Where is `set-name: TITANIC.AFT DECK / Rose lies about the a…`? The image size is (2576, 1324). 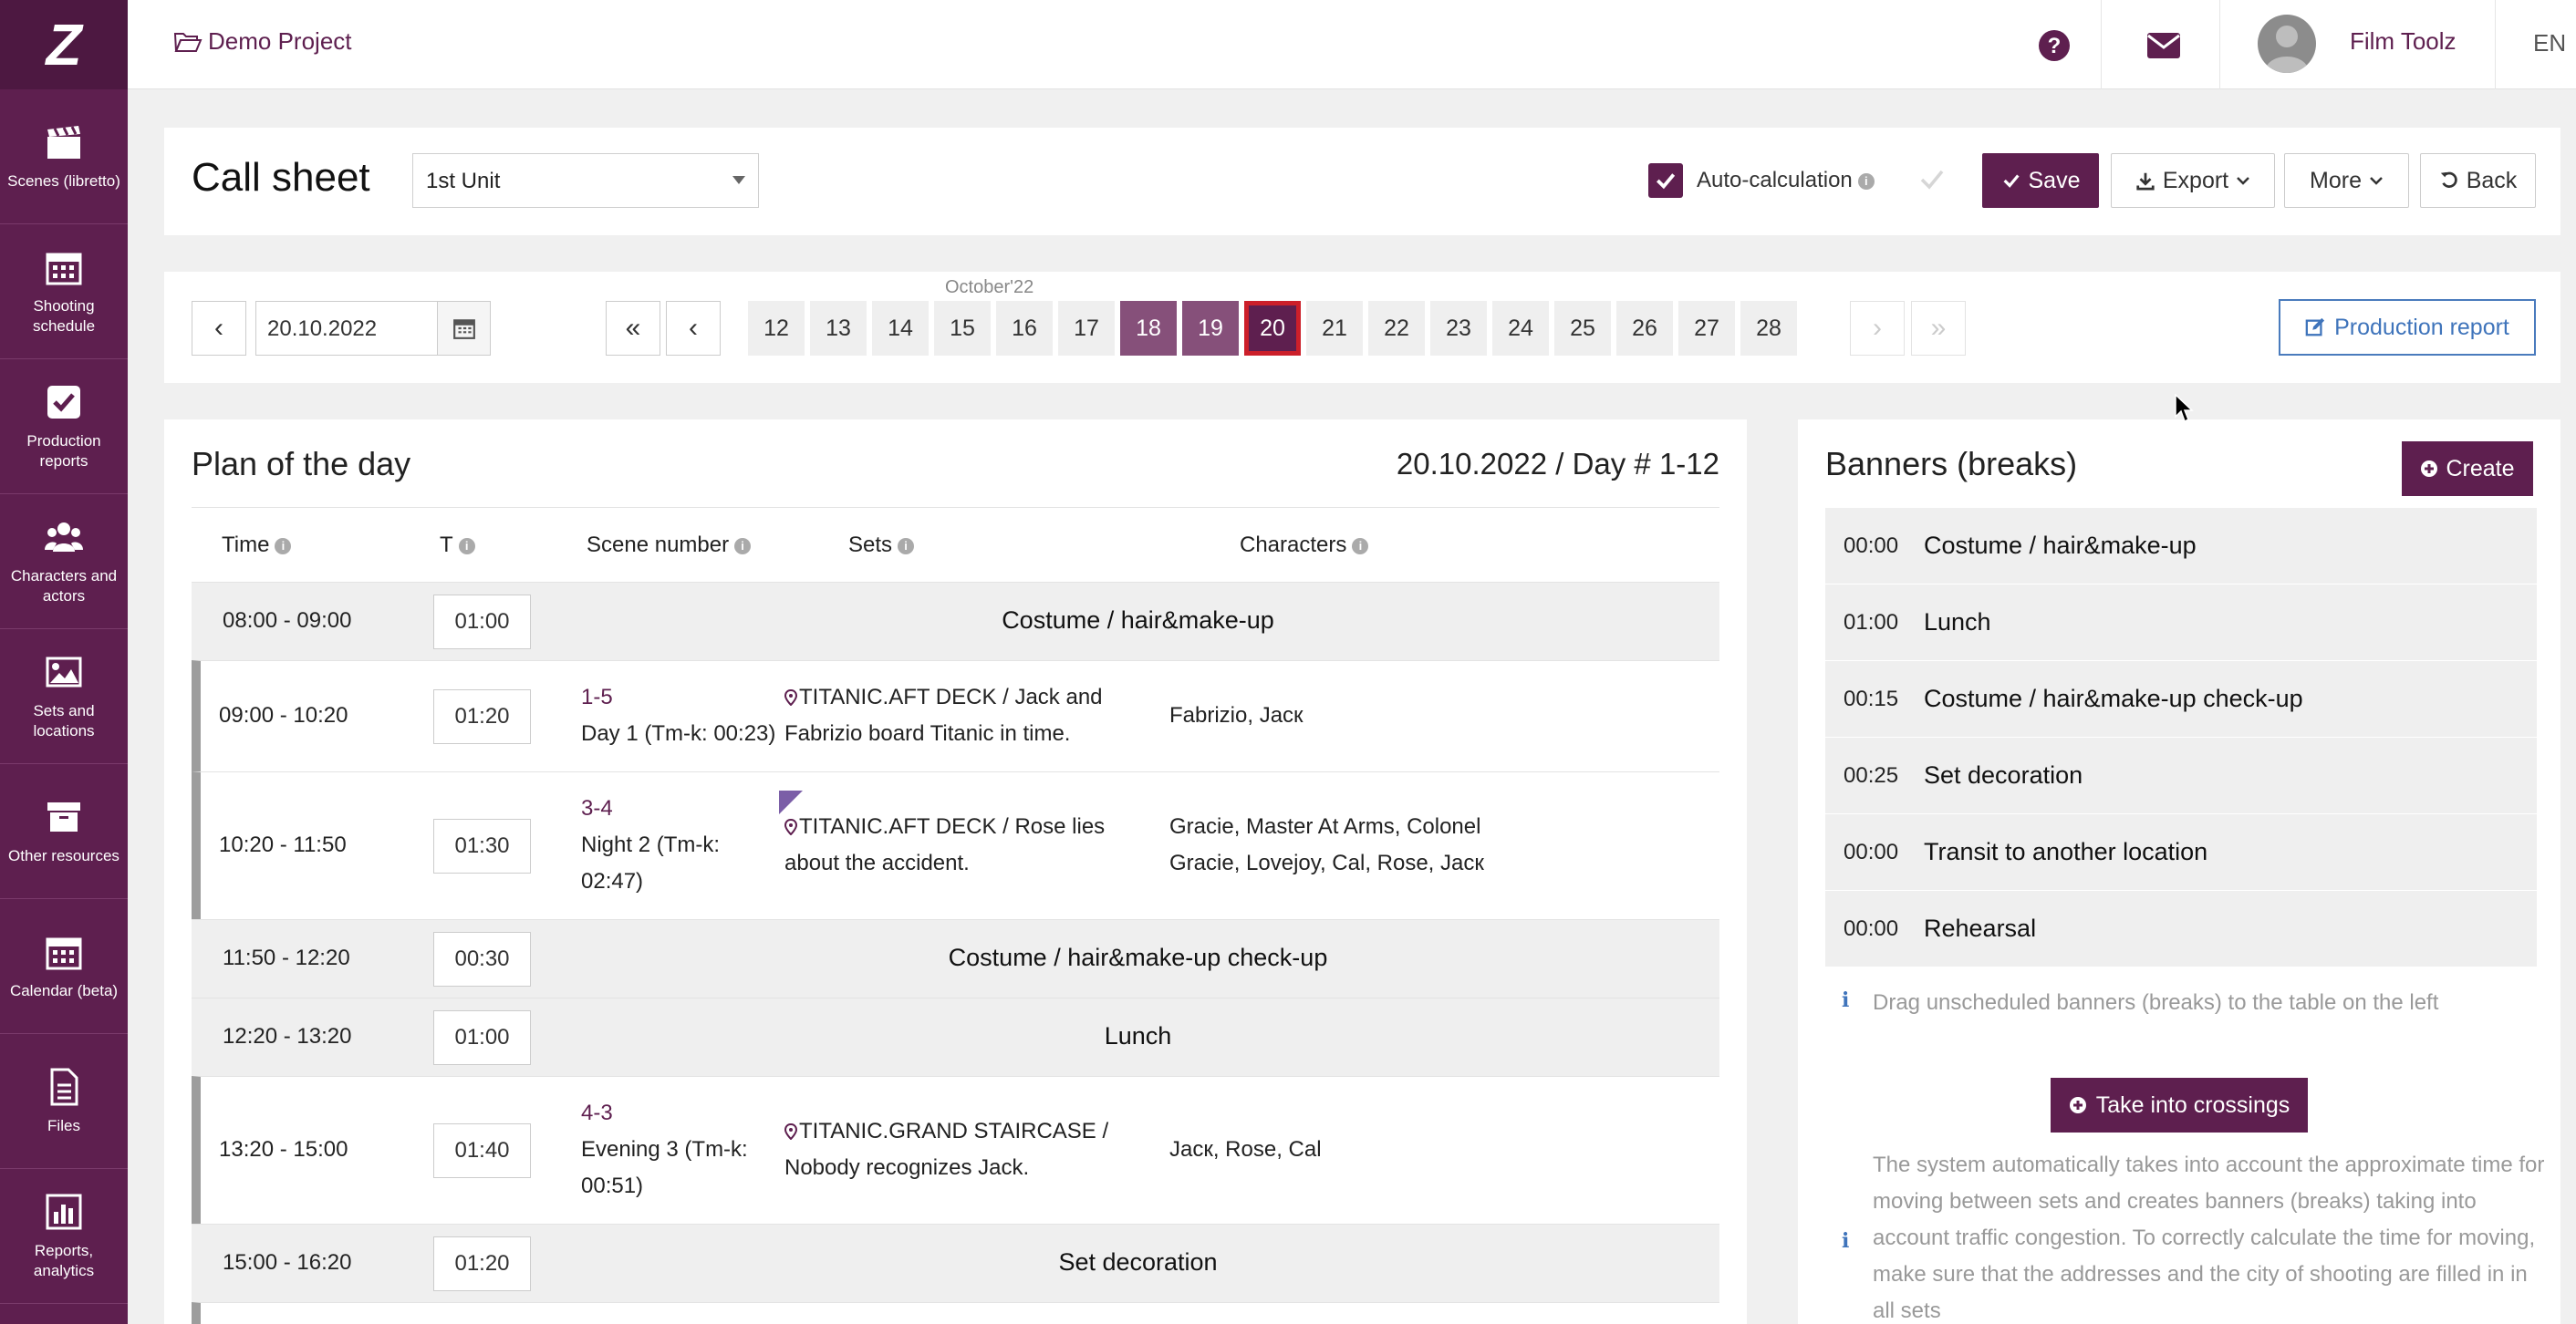
set-name: TITANIC.AFT DECK / Rose lies about the a… is located at coordinates (944, 844).